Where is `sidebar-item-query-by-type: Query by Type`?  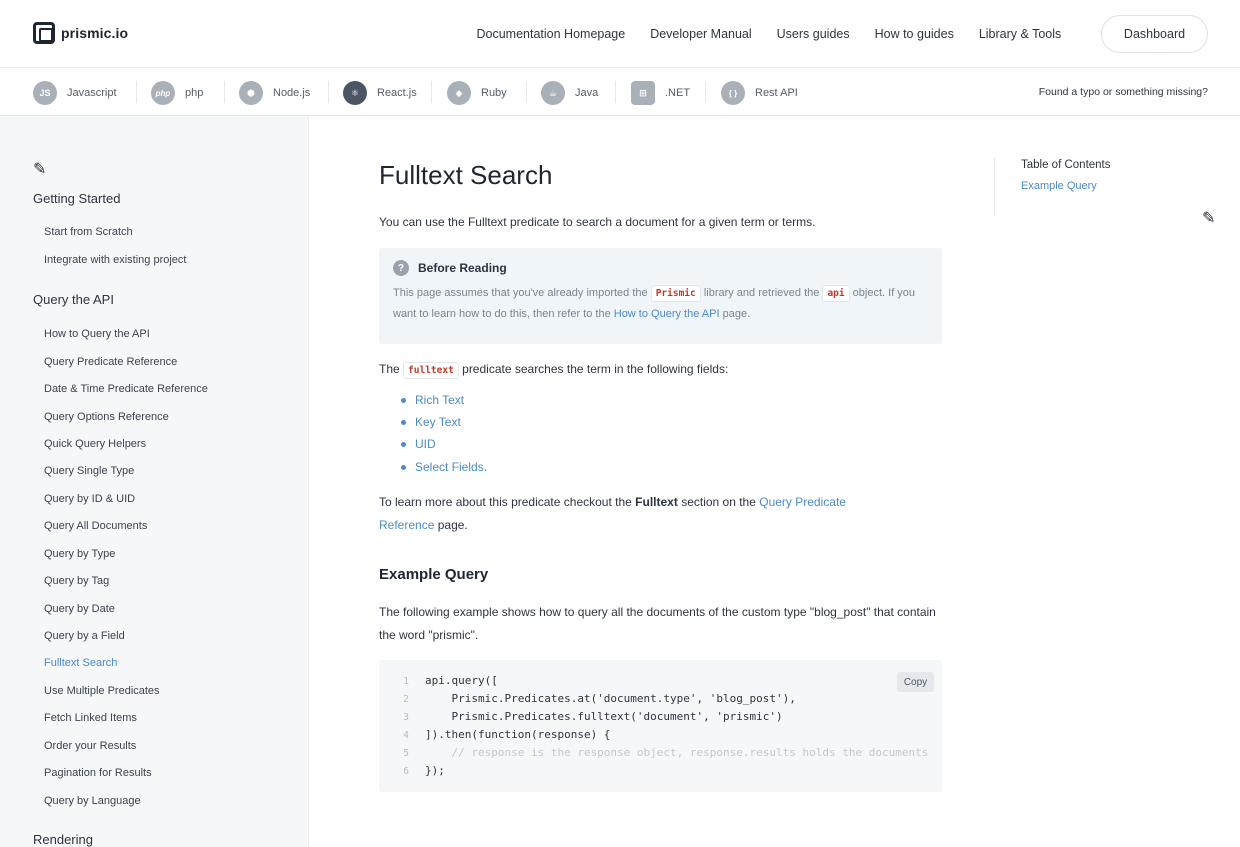
sidebar-item-query-by-type: Query by Type is located at coordinates (79, 554).